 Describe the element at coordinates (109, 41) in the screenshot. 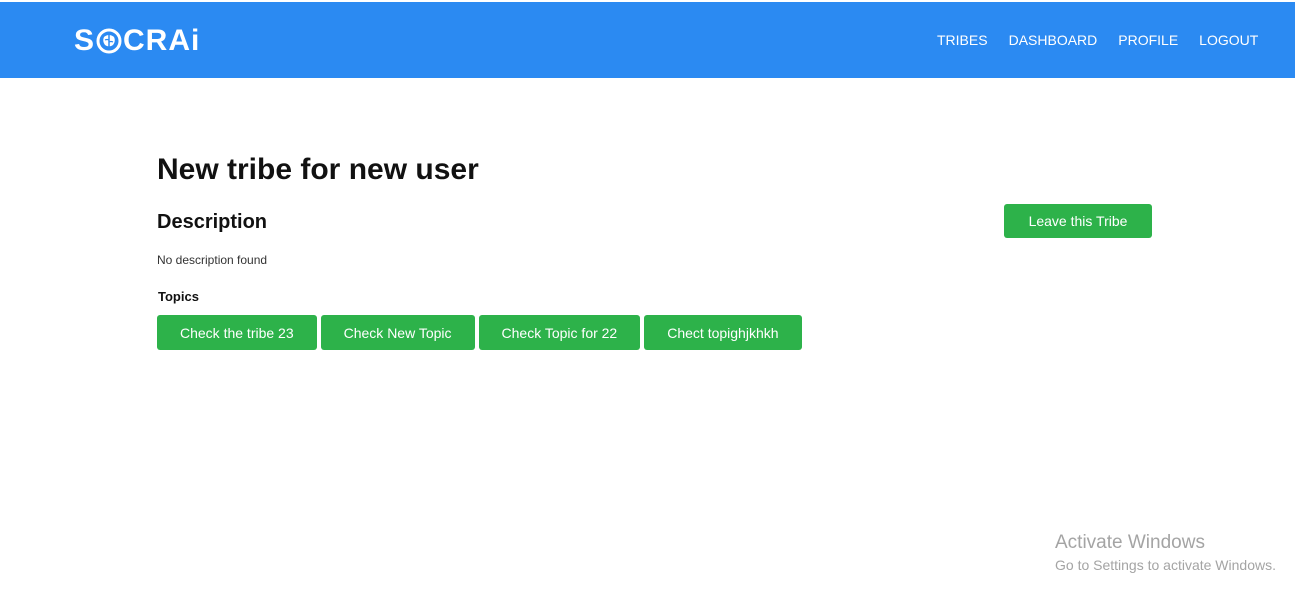

I see `brain-icon` at that location.